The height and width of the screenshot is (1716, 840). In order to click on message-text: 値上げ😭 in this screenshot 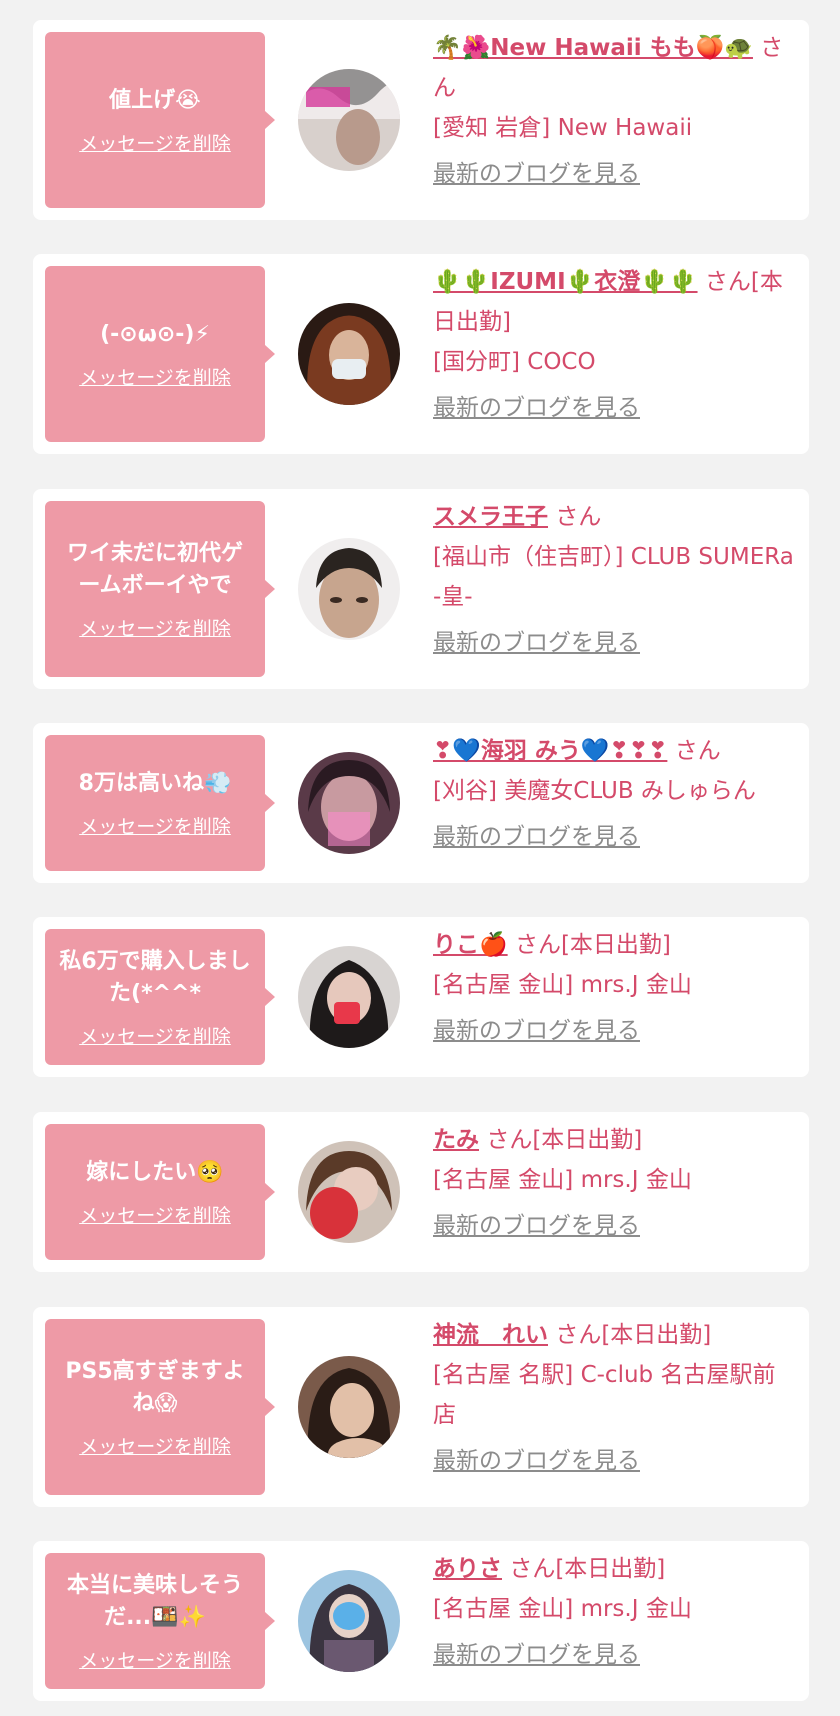, I will do `click(155, 100)`.